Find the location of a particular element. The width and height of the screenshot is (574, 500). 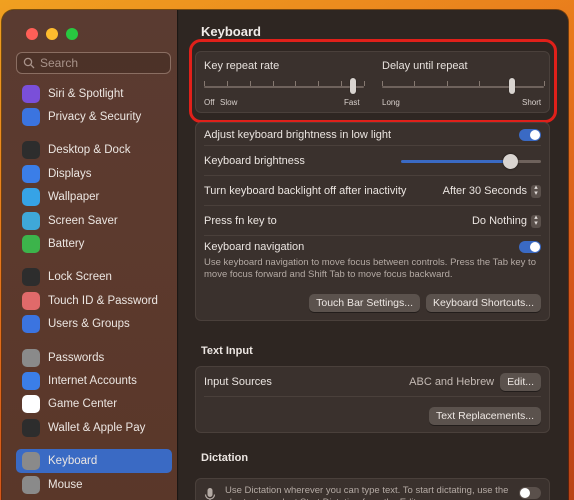

sidebar-item-label: Internet Accounts is located at coordinates (92, 380).